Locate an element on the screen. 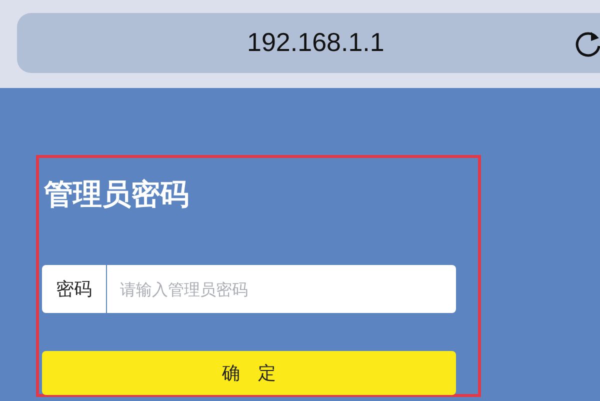 The height and width of the screenshot is (401, 600). page-title: 管理员密码 is located at coordinates (116, 194).